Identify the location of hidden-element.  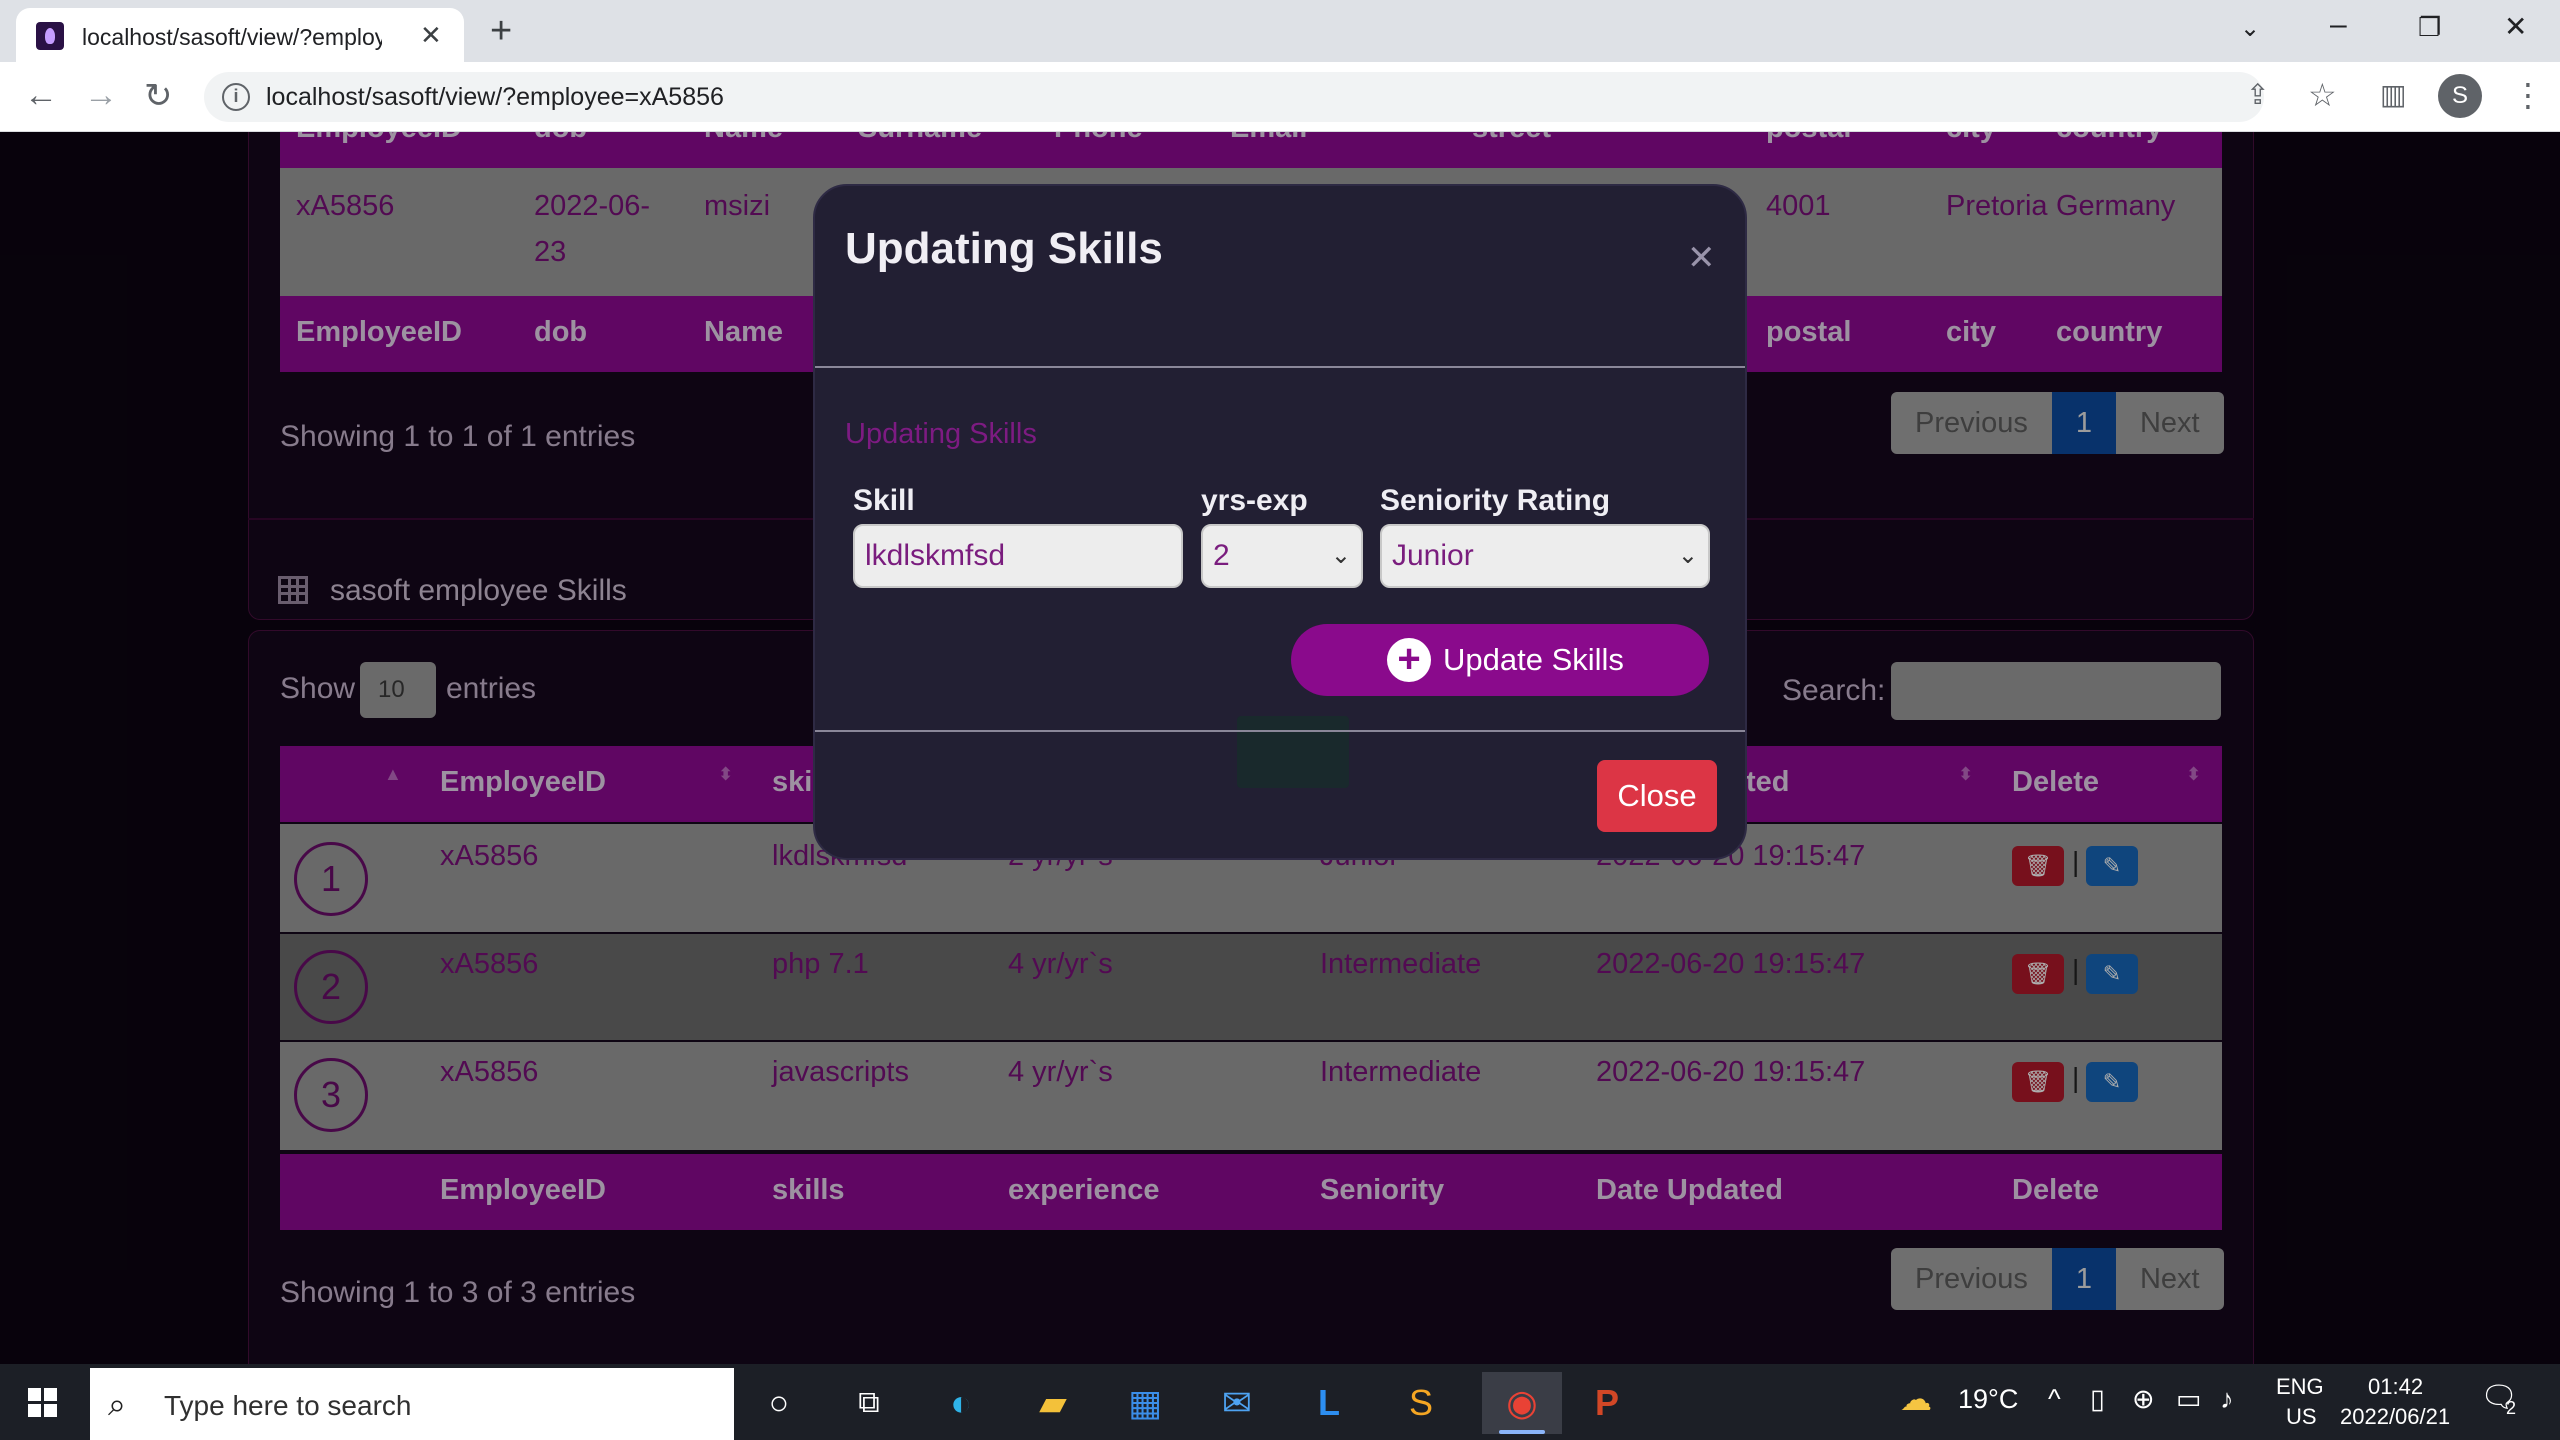
(1293, 752).